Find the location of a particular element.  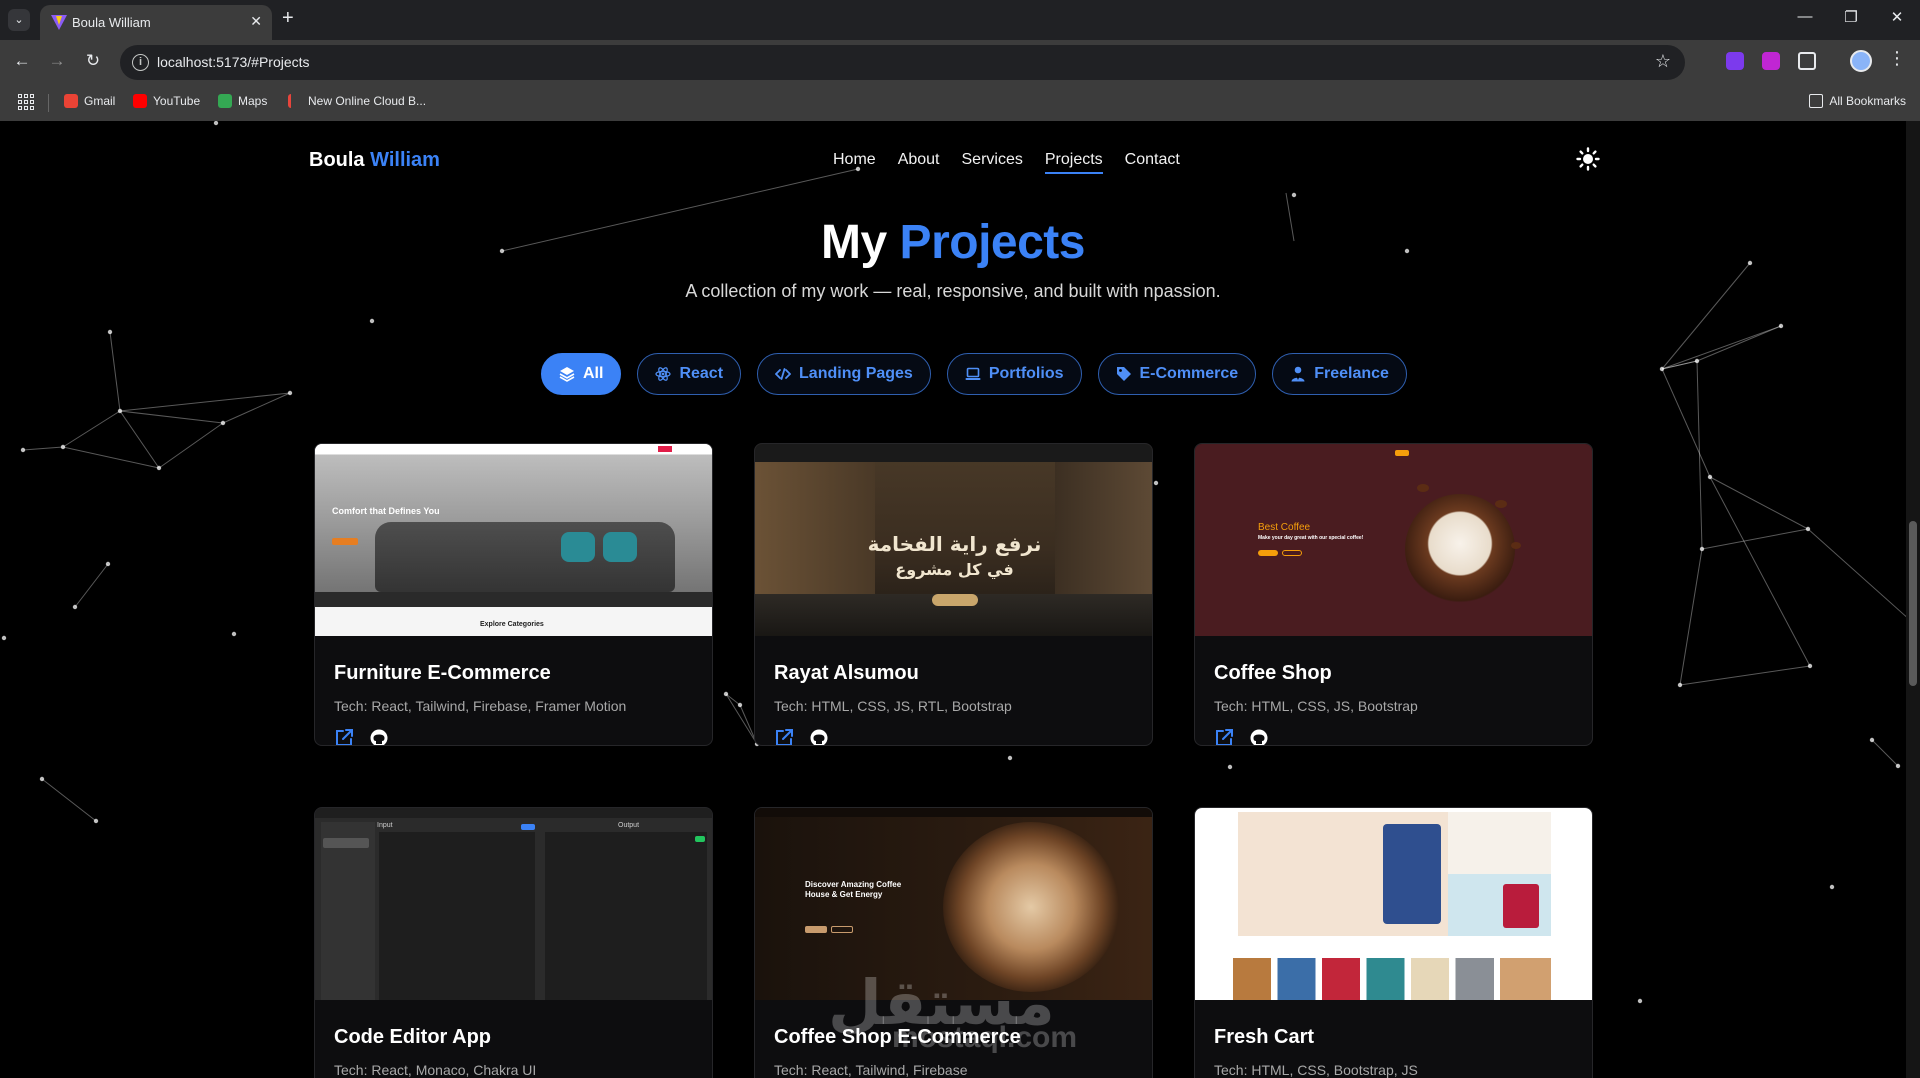

filter-all: All is located at coordinates (581, 374).